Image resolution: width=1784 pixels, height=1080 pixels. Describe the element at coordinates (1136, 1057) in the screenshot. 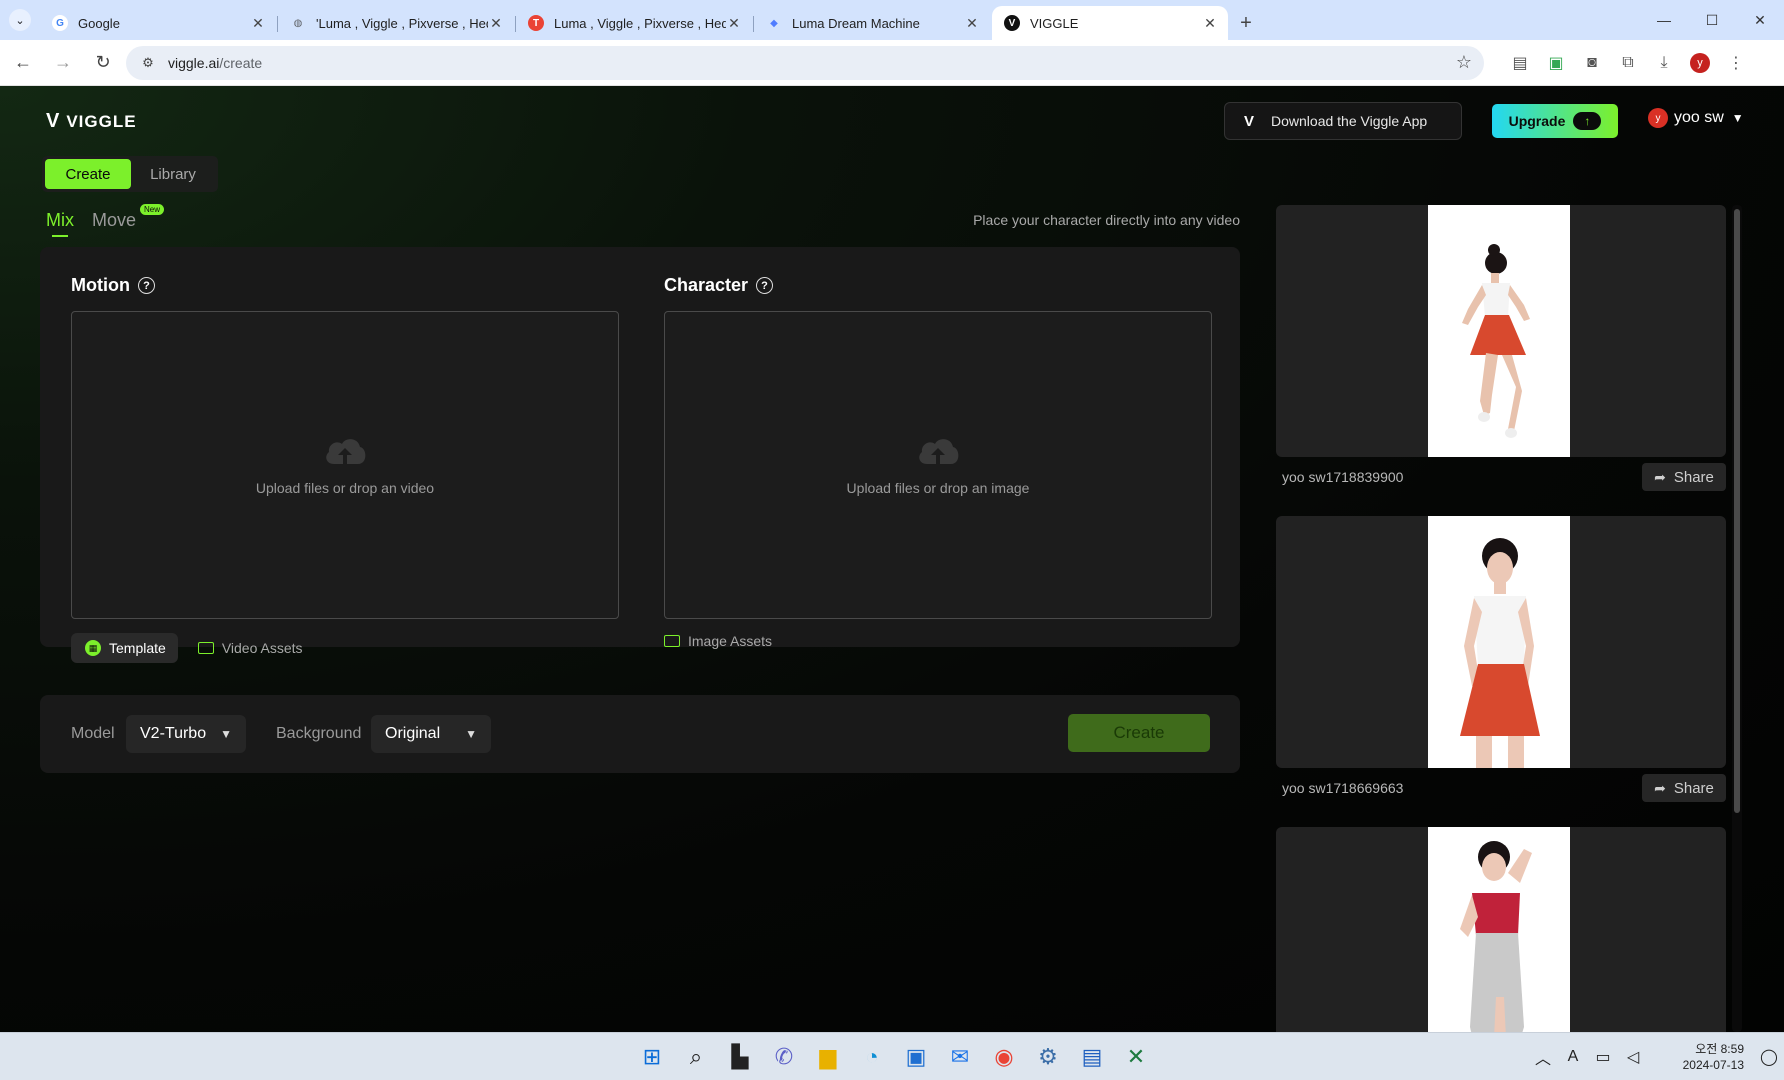

I see `excel-icon: ✕` at that location.